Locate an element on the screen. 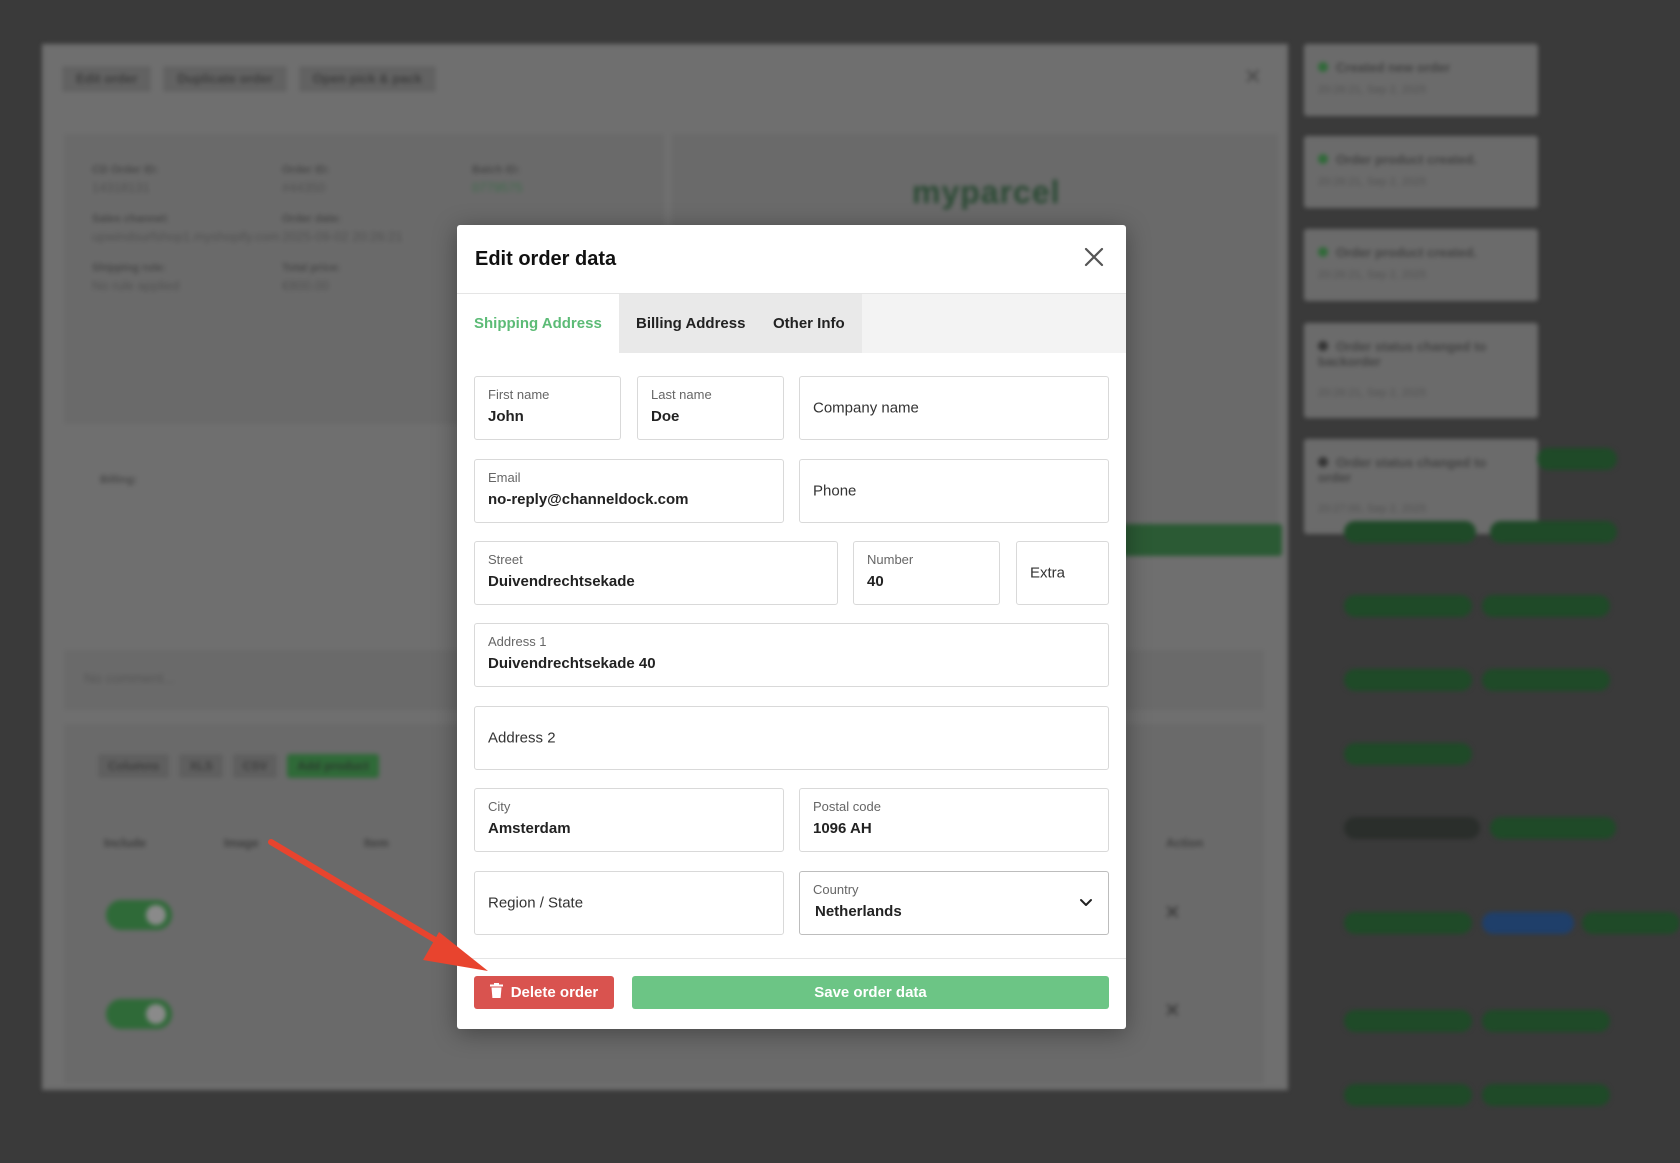  email-field: Email no-reply@channeldock.com is located at coordinates (629, 491).